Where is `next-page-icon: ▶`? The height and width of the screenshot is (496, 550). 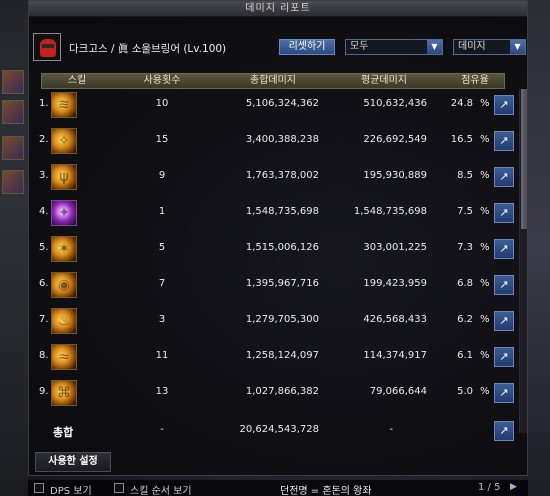 next-page-icon: ▶ is located at coordinates (513, 487).